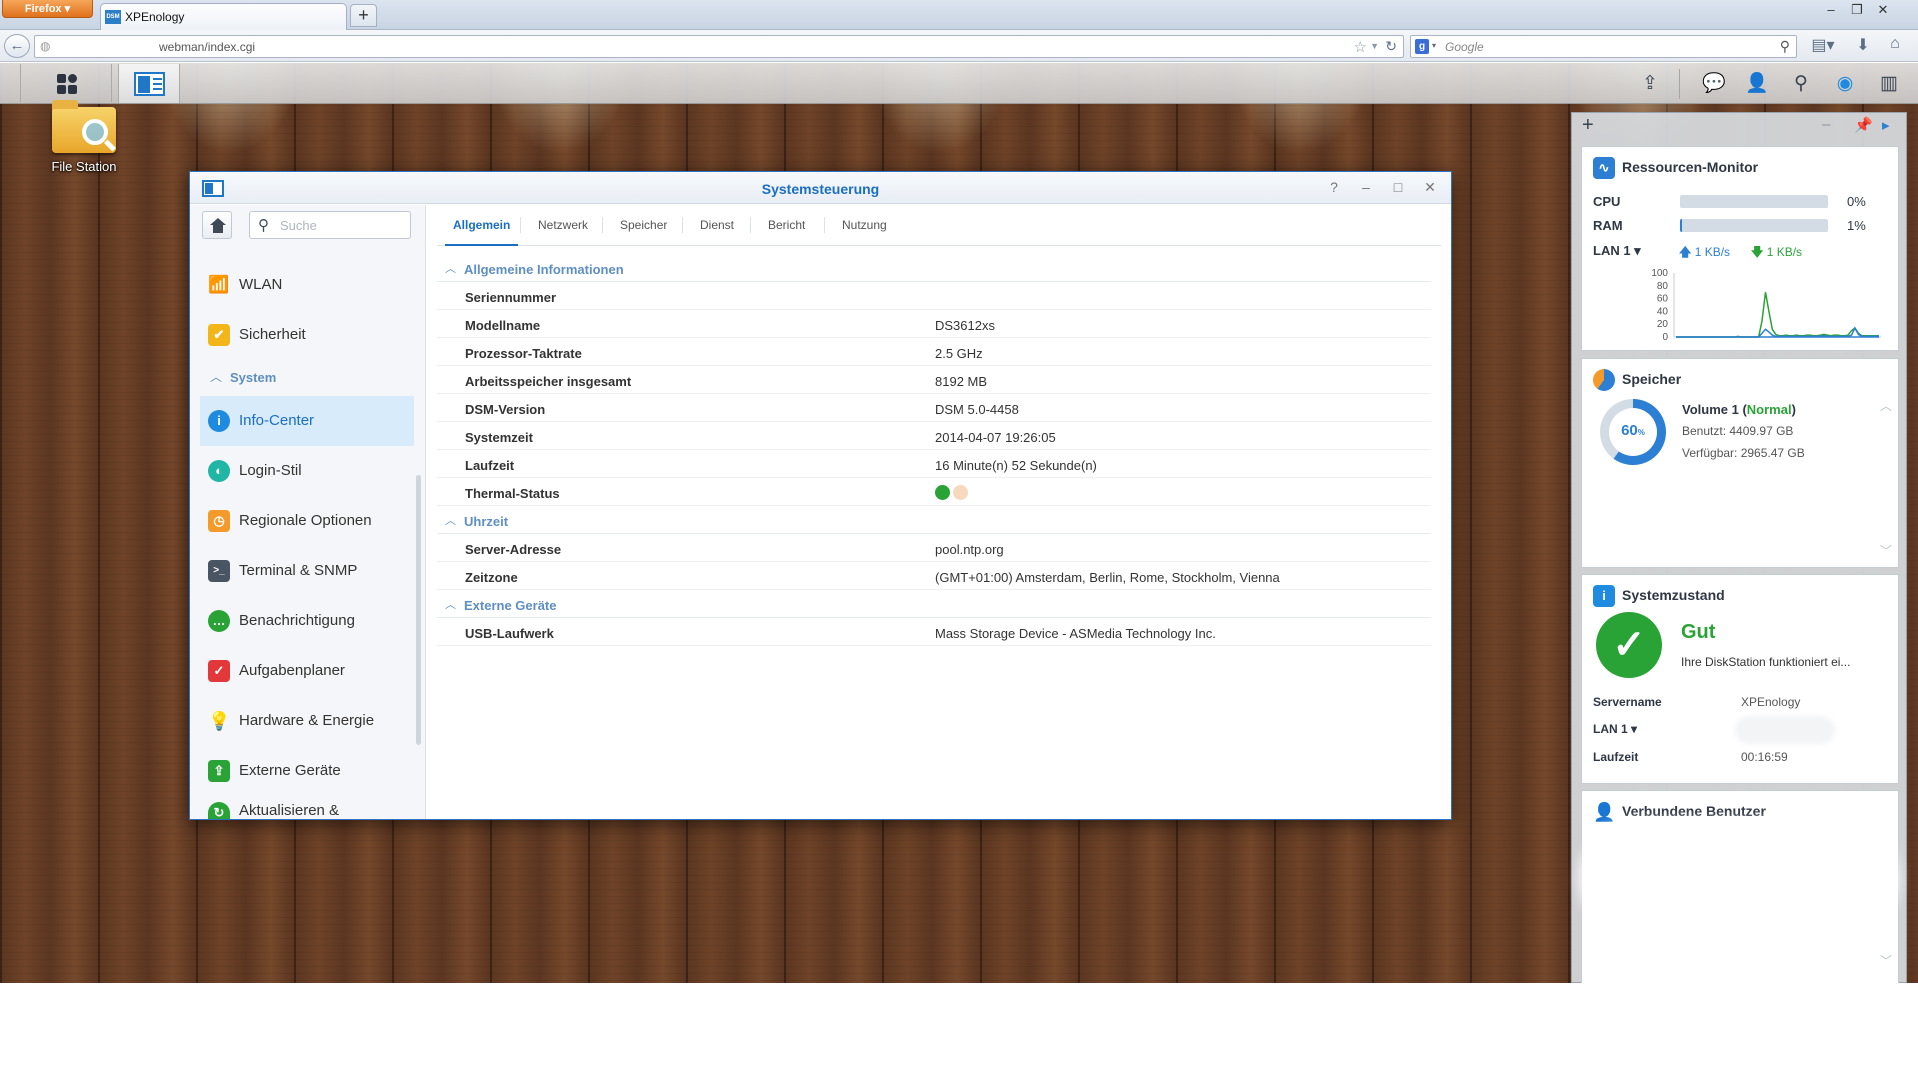 Image resolution: width=1918 pixels, height=1079 pixels. I want to click on info-row: Prozessor-Taktrate 2.5 GHz, so click(934, 352).